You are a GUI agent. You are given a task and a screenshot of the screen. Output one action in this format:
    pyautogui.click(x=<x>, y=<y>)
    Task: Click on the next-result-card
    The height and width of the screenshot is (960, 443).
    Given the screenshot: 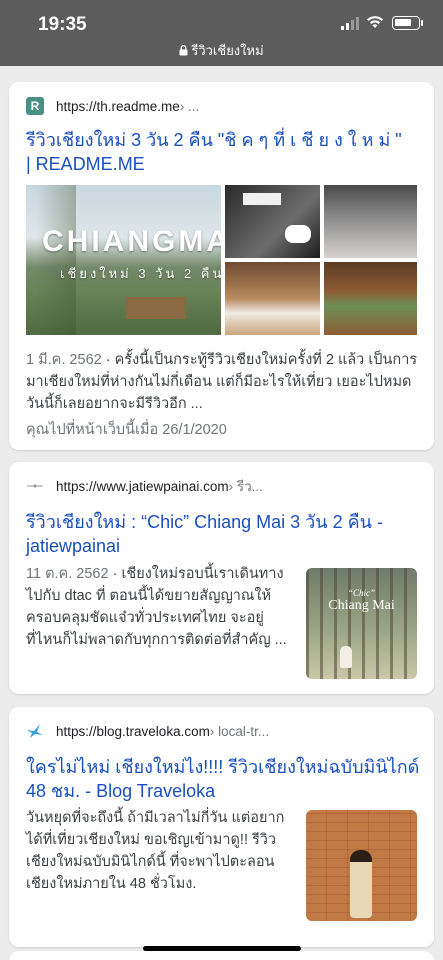 What is the action you would take?
    pyautogui.click(x=221, y=955)
    